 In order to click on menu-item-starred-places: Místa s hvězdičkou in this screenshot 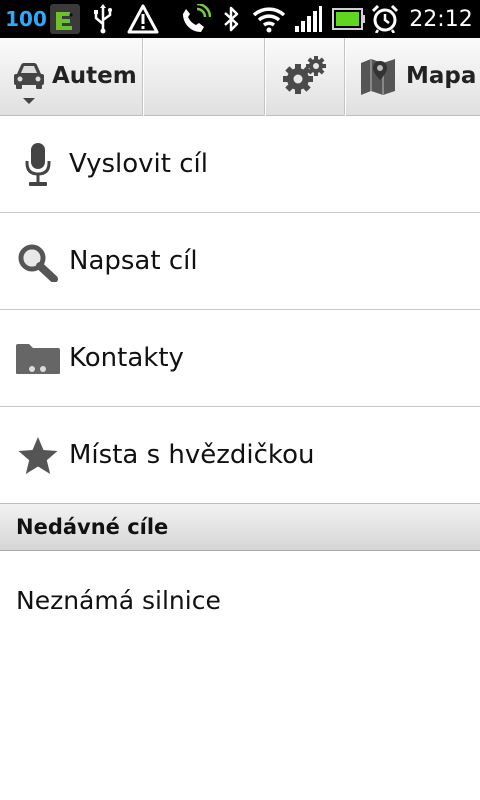, I will do `click(240, 455)`.